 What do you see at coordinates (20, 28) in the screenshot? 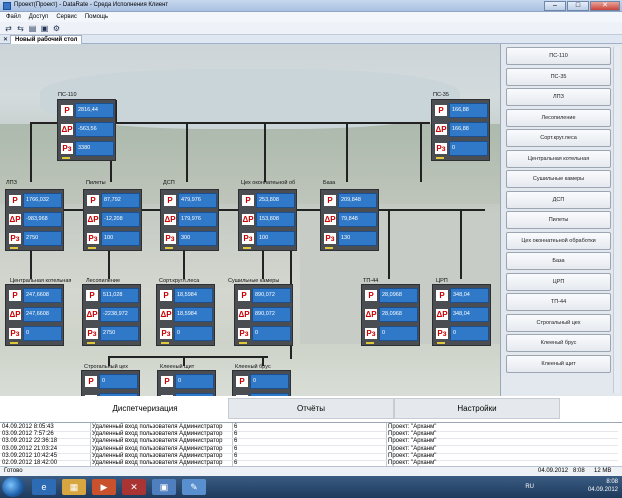
I see `disconnect-icon: ⇆` at bounding box center [20, 28].